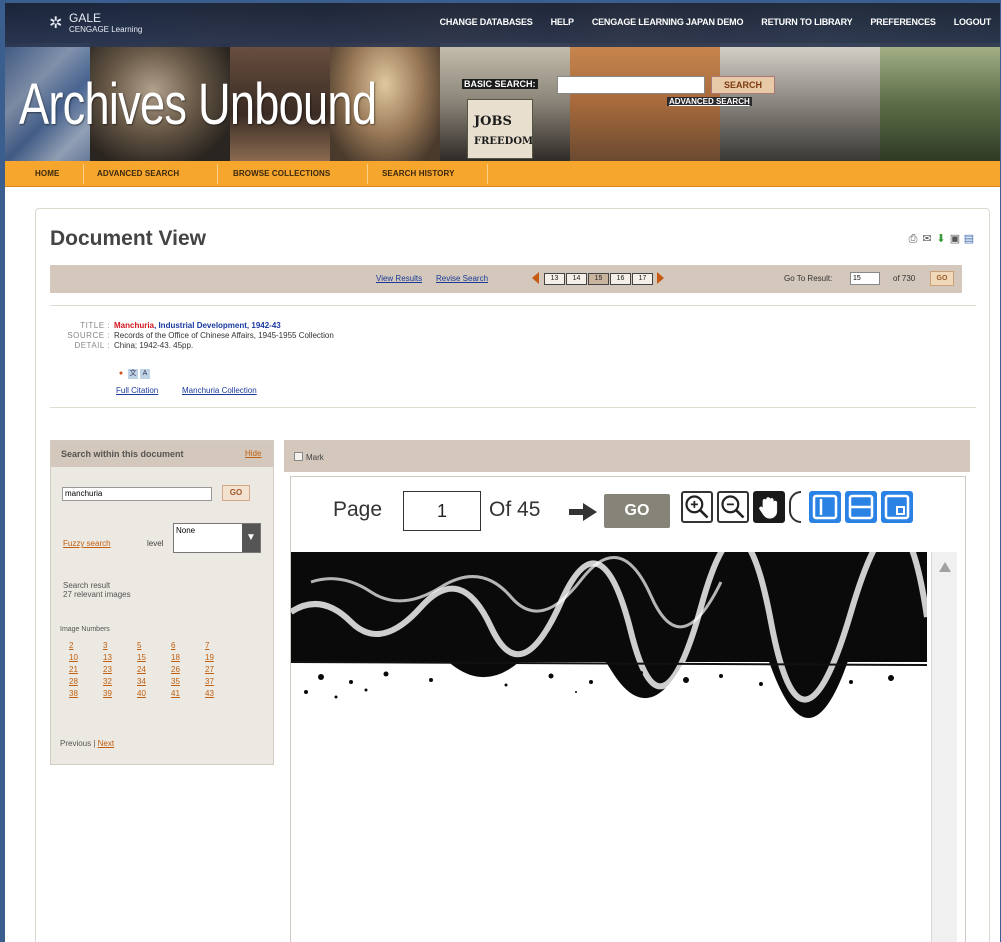  Describe the element at coordinates (897, 507) in the screenshot. I see `view-thumbnail-icon` at that location.